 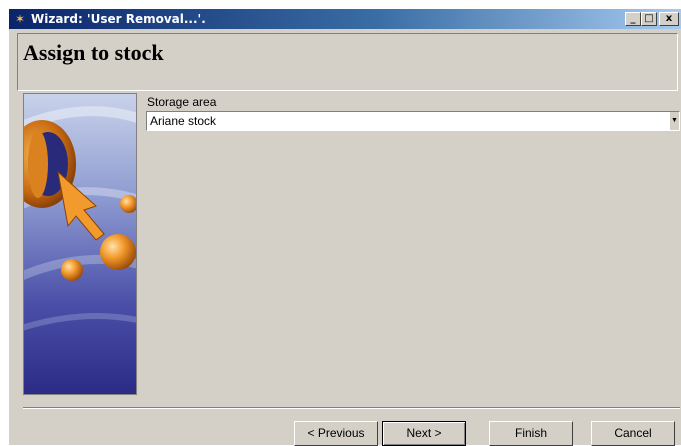 I want to click on previous-button: < Previous, so click(x=336, y=433).